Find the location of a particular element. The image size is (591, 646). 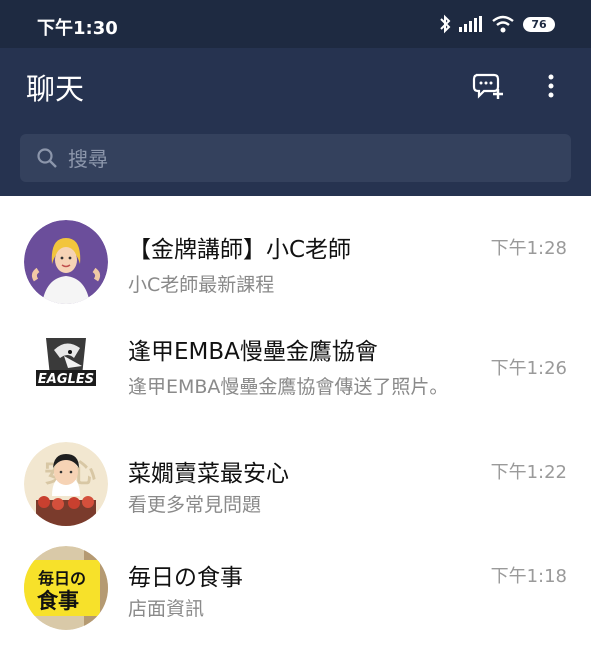

chat-name: 菜嫺賣菜最安心 is located at coordinates (208, 474).